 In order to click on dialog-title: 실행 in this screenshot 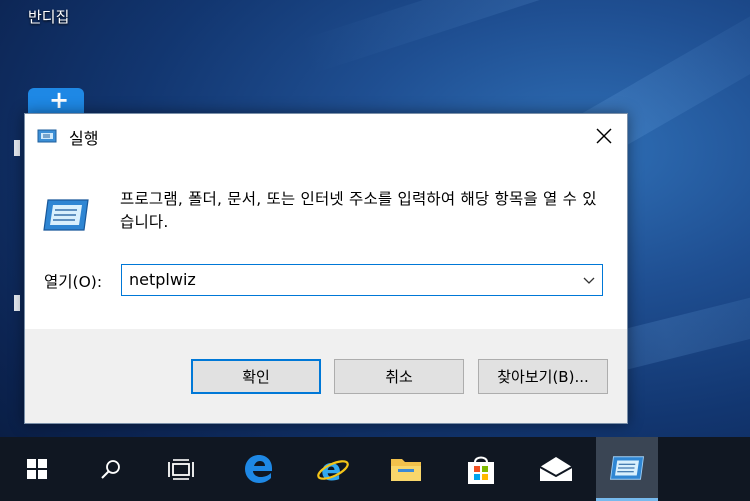, I will do `click(84, 138)`.